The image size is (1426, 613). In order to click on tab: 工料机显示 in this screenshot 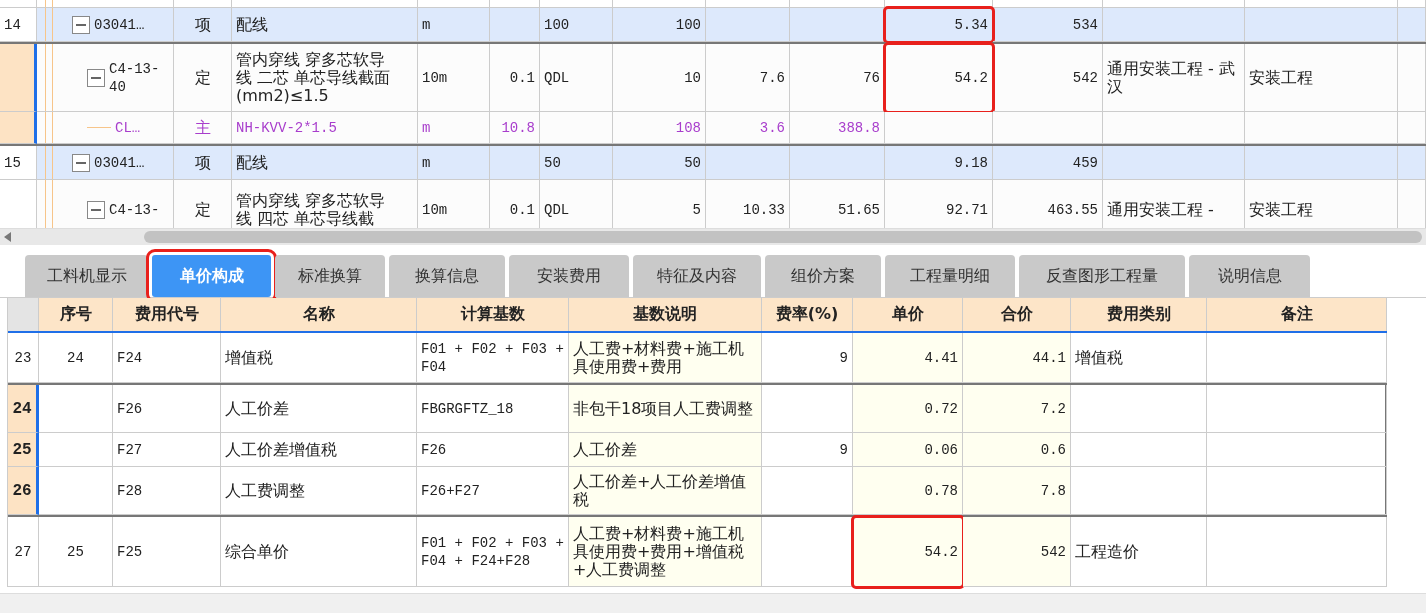, I will do `click(86, 276)`.